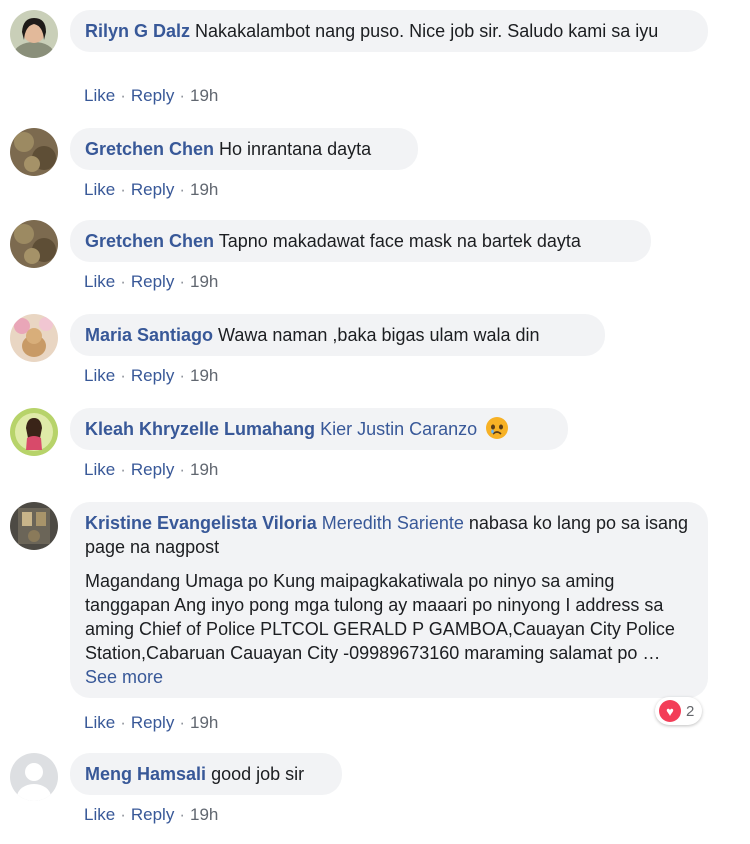 This screenshot has width=750, height=844. I want to click on comment-text: Ho inrantana dayta, so click(295, 149).